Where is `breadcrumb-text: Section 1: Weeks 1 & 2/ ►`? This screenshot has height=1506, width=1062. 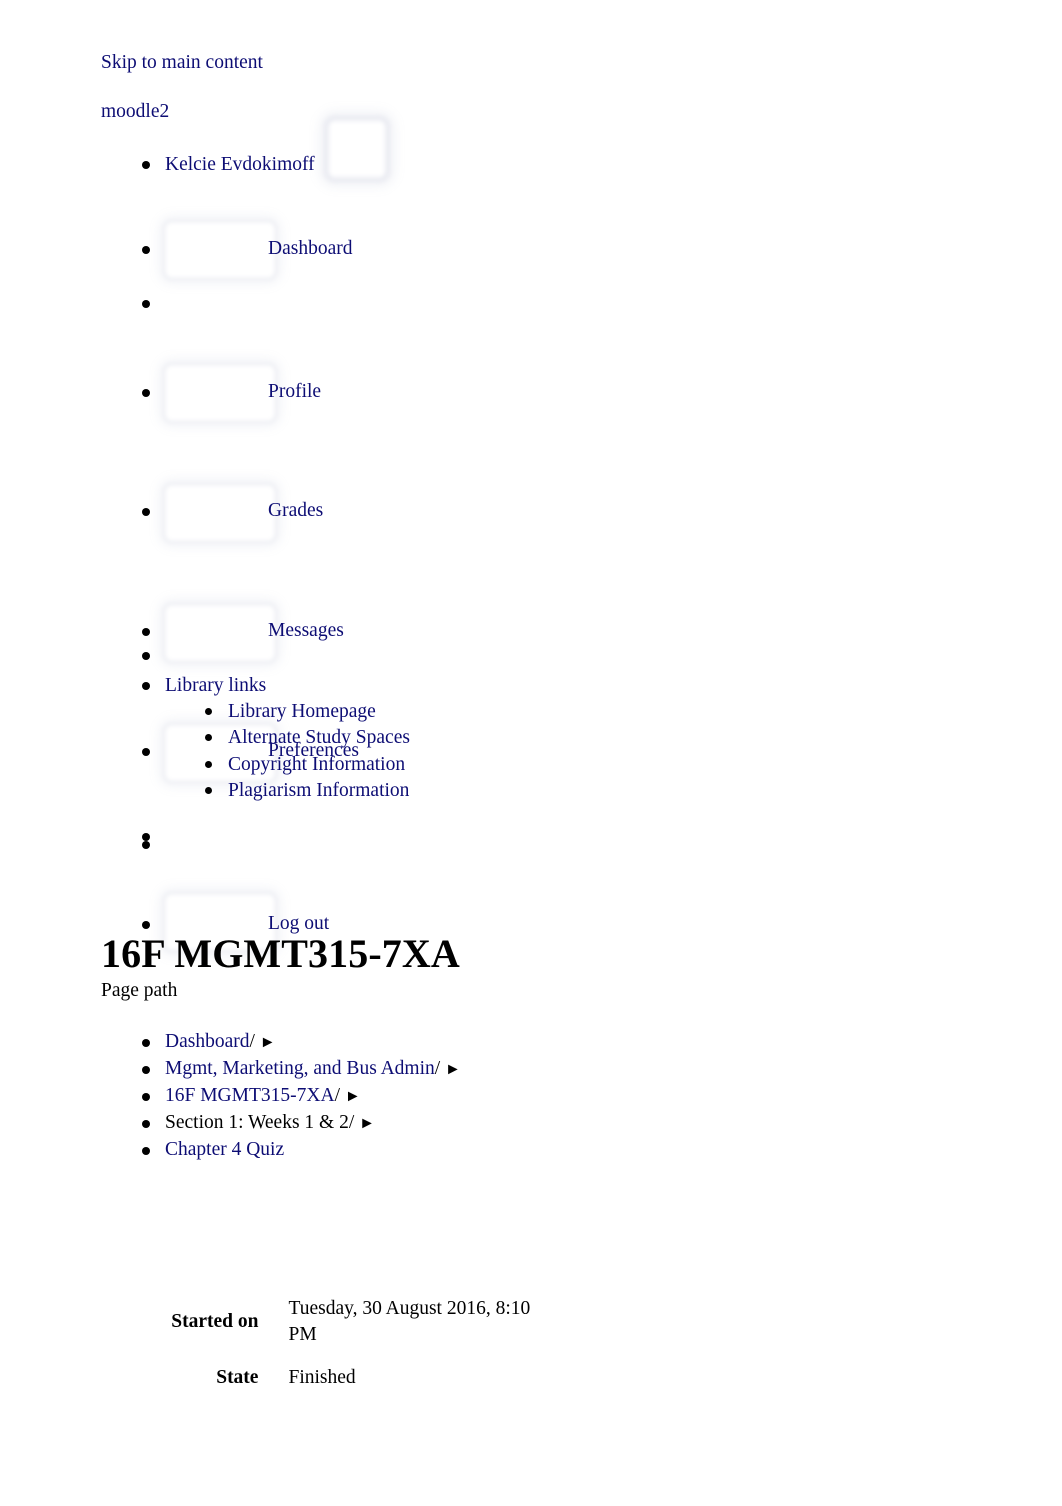 breadcrumb-text: Section 1: Weeks 1 & 2/ ► is located at coordinates (270, 1123).